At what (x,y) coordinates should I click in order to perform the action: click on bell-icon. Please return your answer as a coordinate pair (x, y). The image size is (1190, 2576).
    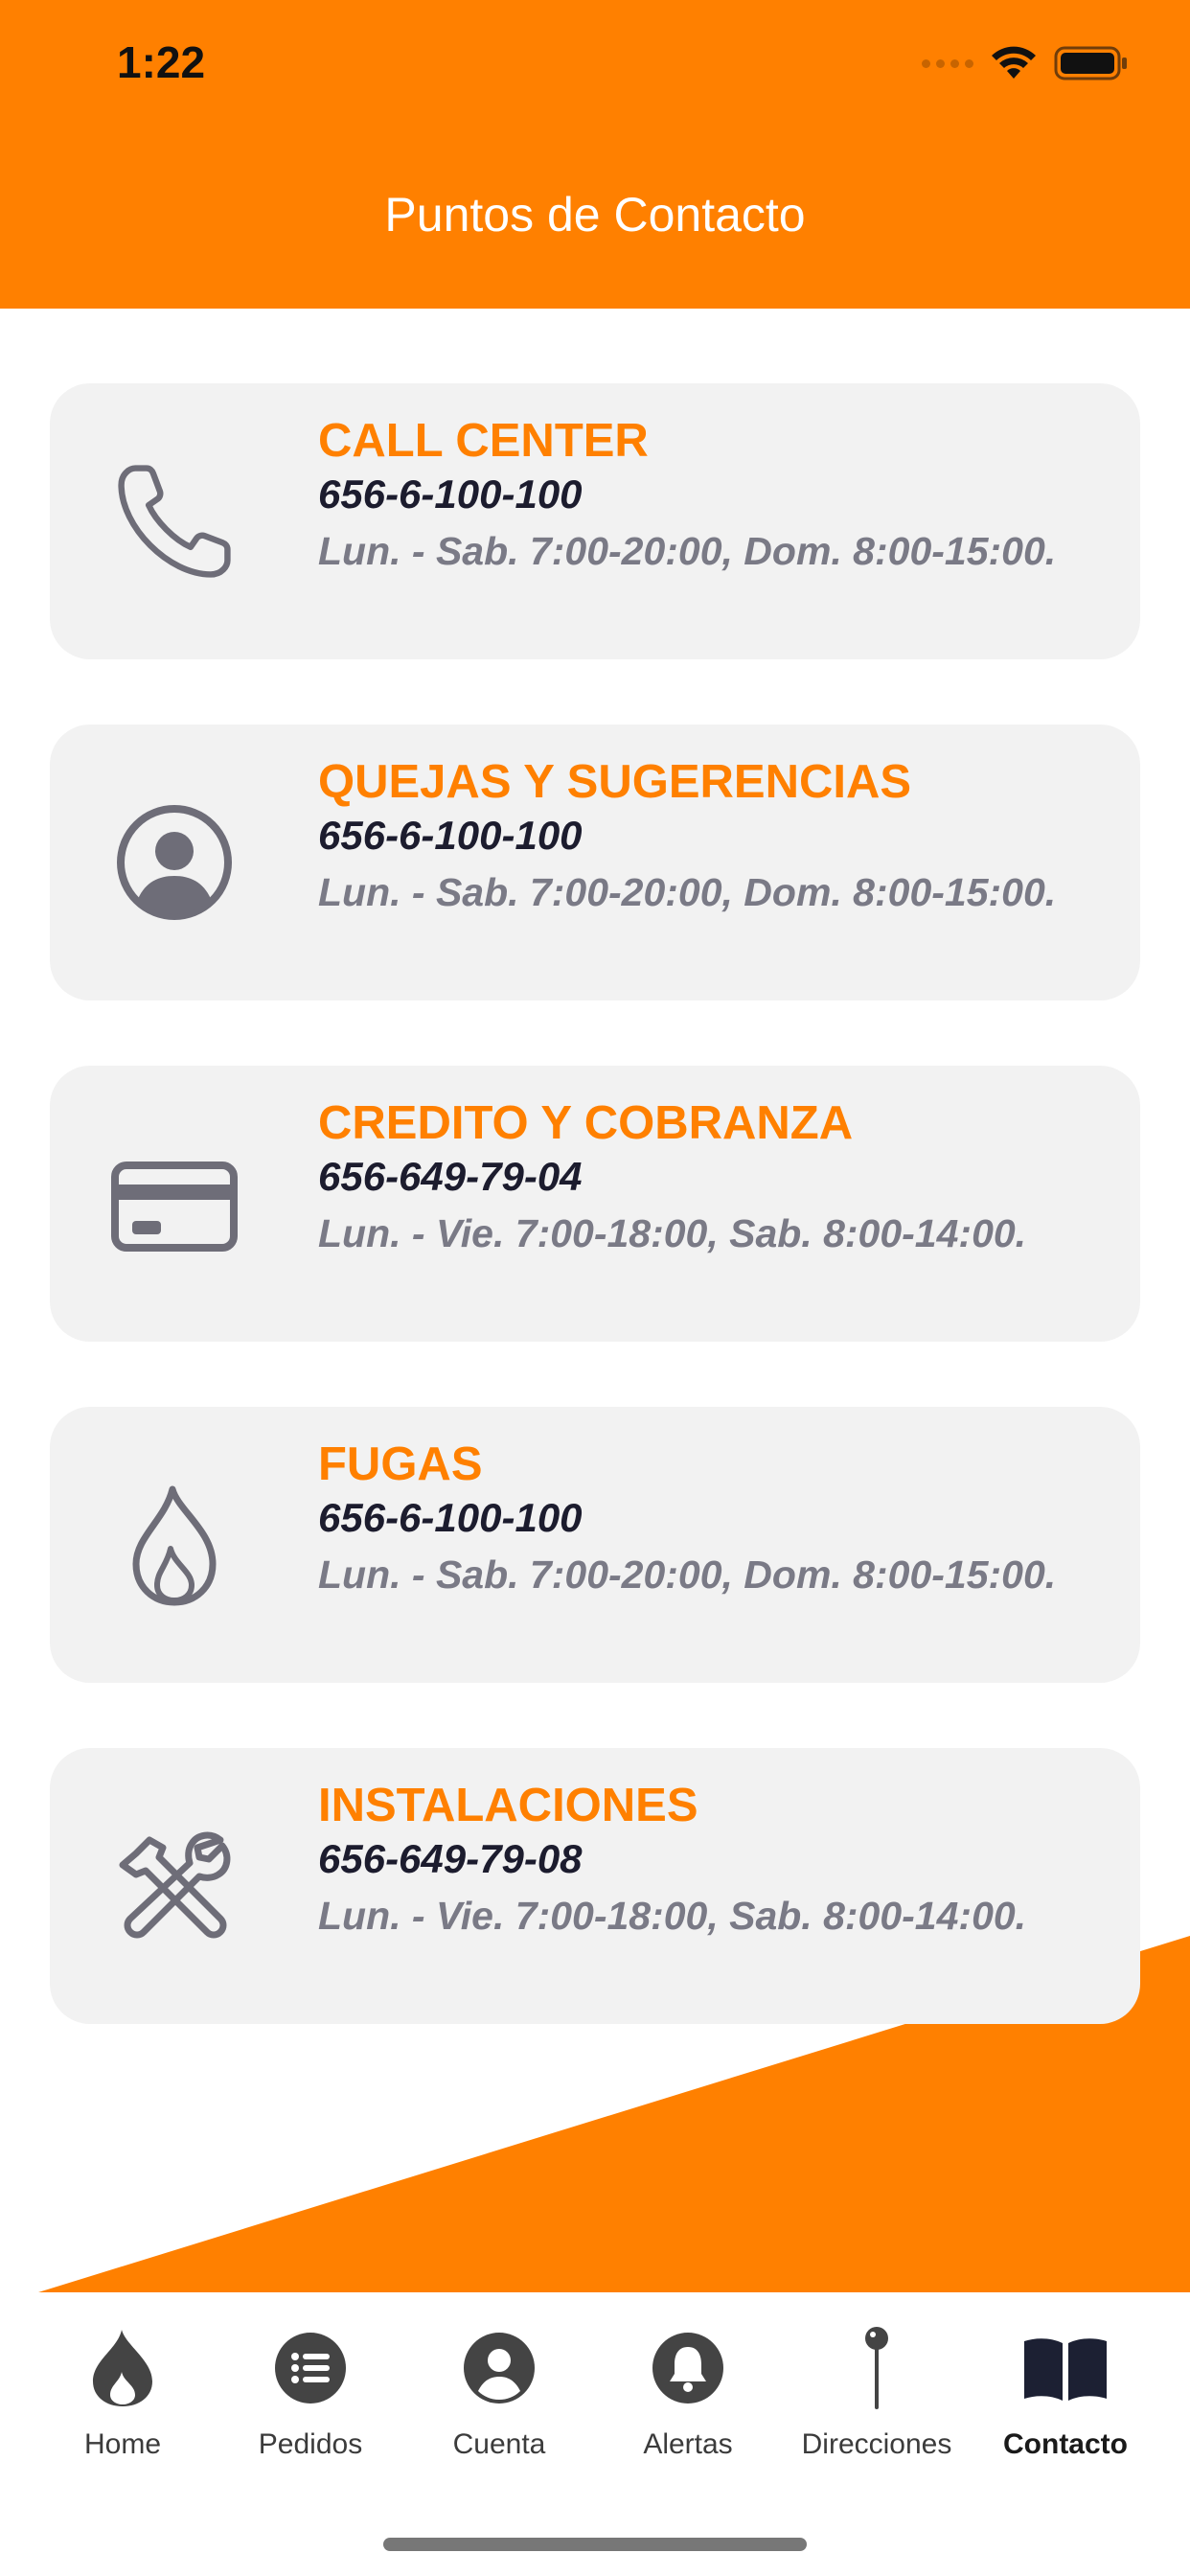
    Looking at the image, I should click on (688, 2368).